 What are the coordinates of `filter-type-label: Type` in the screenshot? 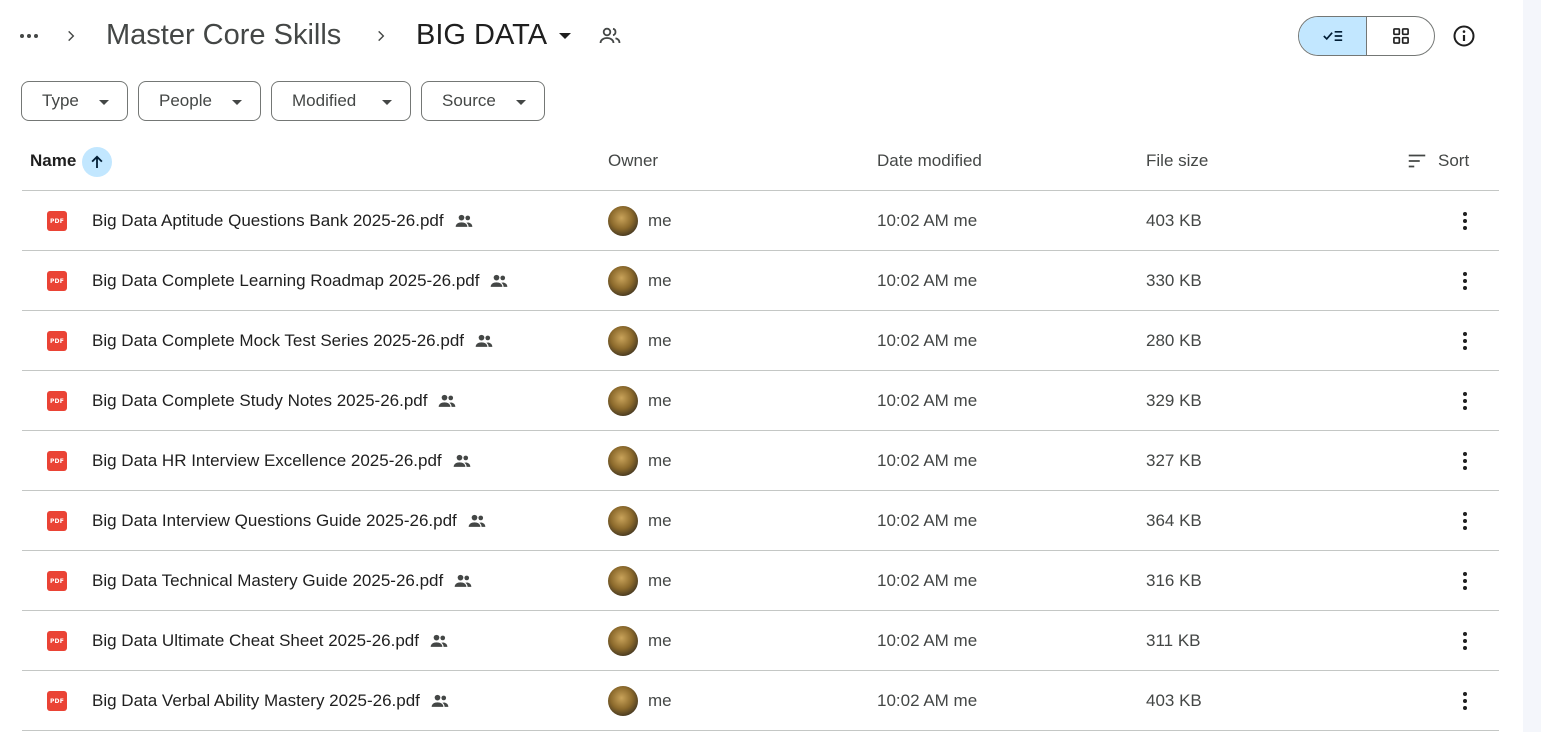 It's located at (60, 100).